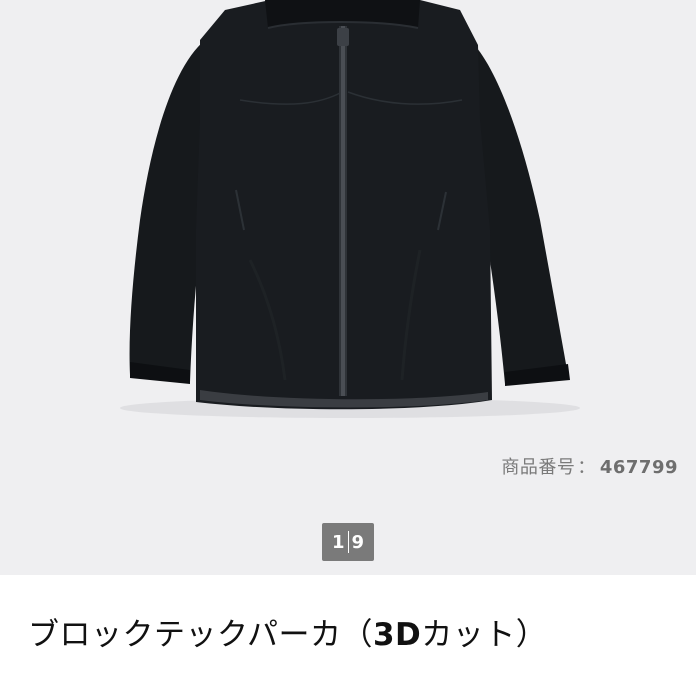 The image size is (696, 696). I want to click on product-title-rest: カット）, so click(484, 635).